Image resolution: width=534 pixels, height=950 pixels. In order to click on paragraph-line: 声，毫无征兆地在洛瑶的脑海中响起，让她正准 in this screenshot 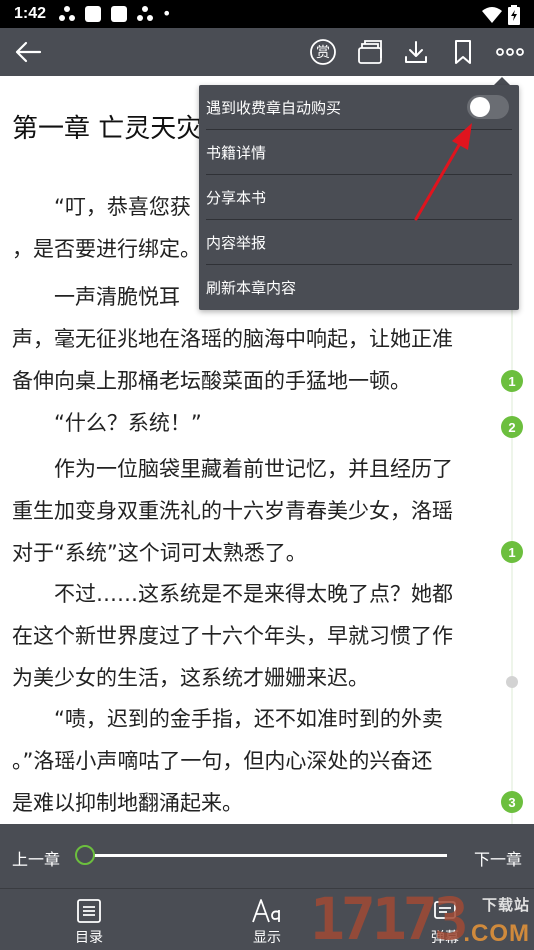, I will do `click(232, 339)`.